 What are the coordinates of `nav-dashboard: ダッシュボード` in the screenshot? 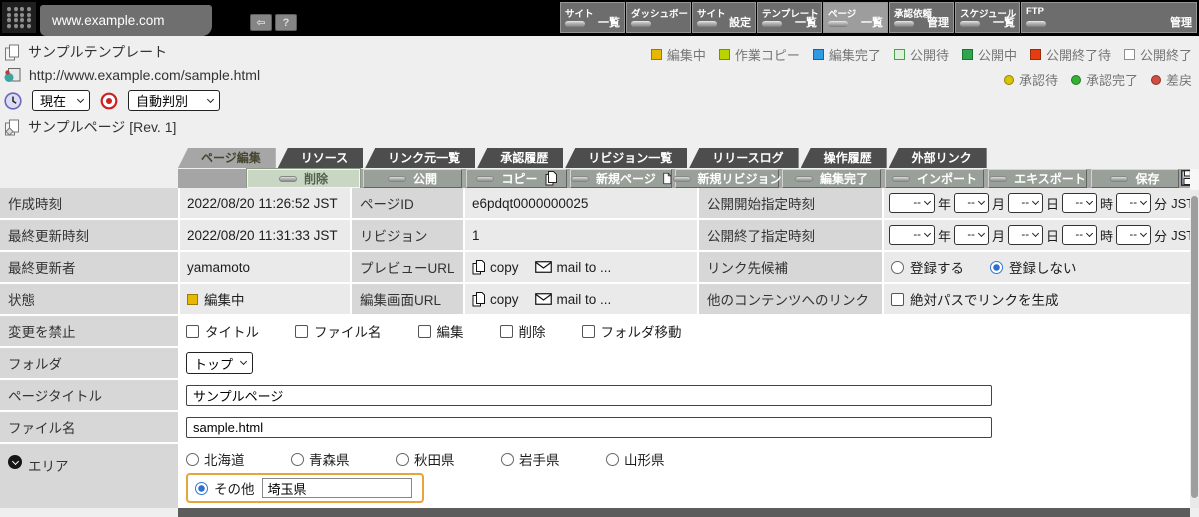 It's located at (658, 17).